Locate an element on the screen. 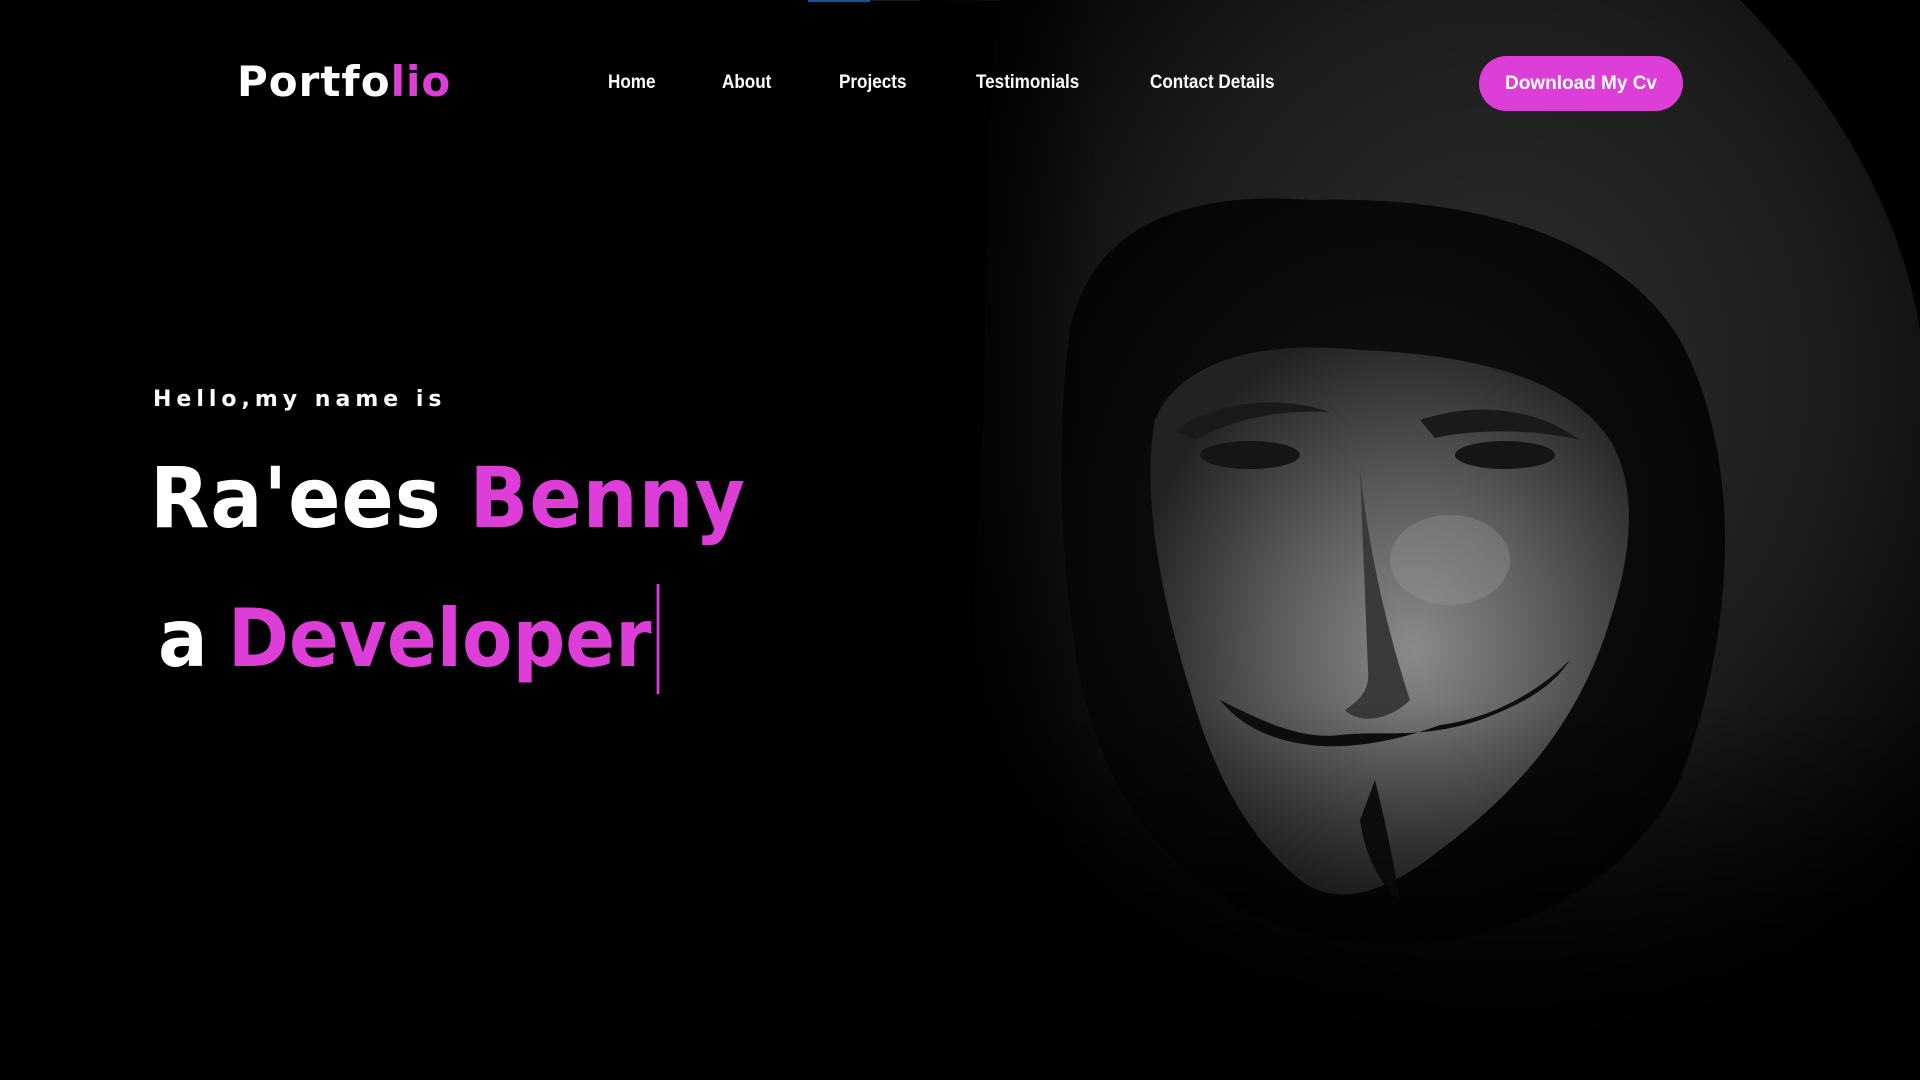  nav-link-about: About is located at coordinates (746, 83).